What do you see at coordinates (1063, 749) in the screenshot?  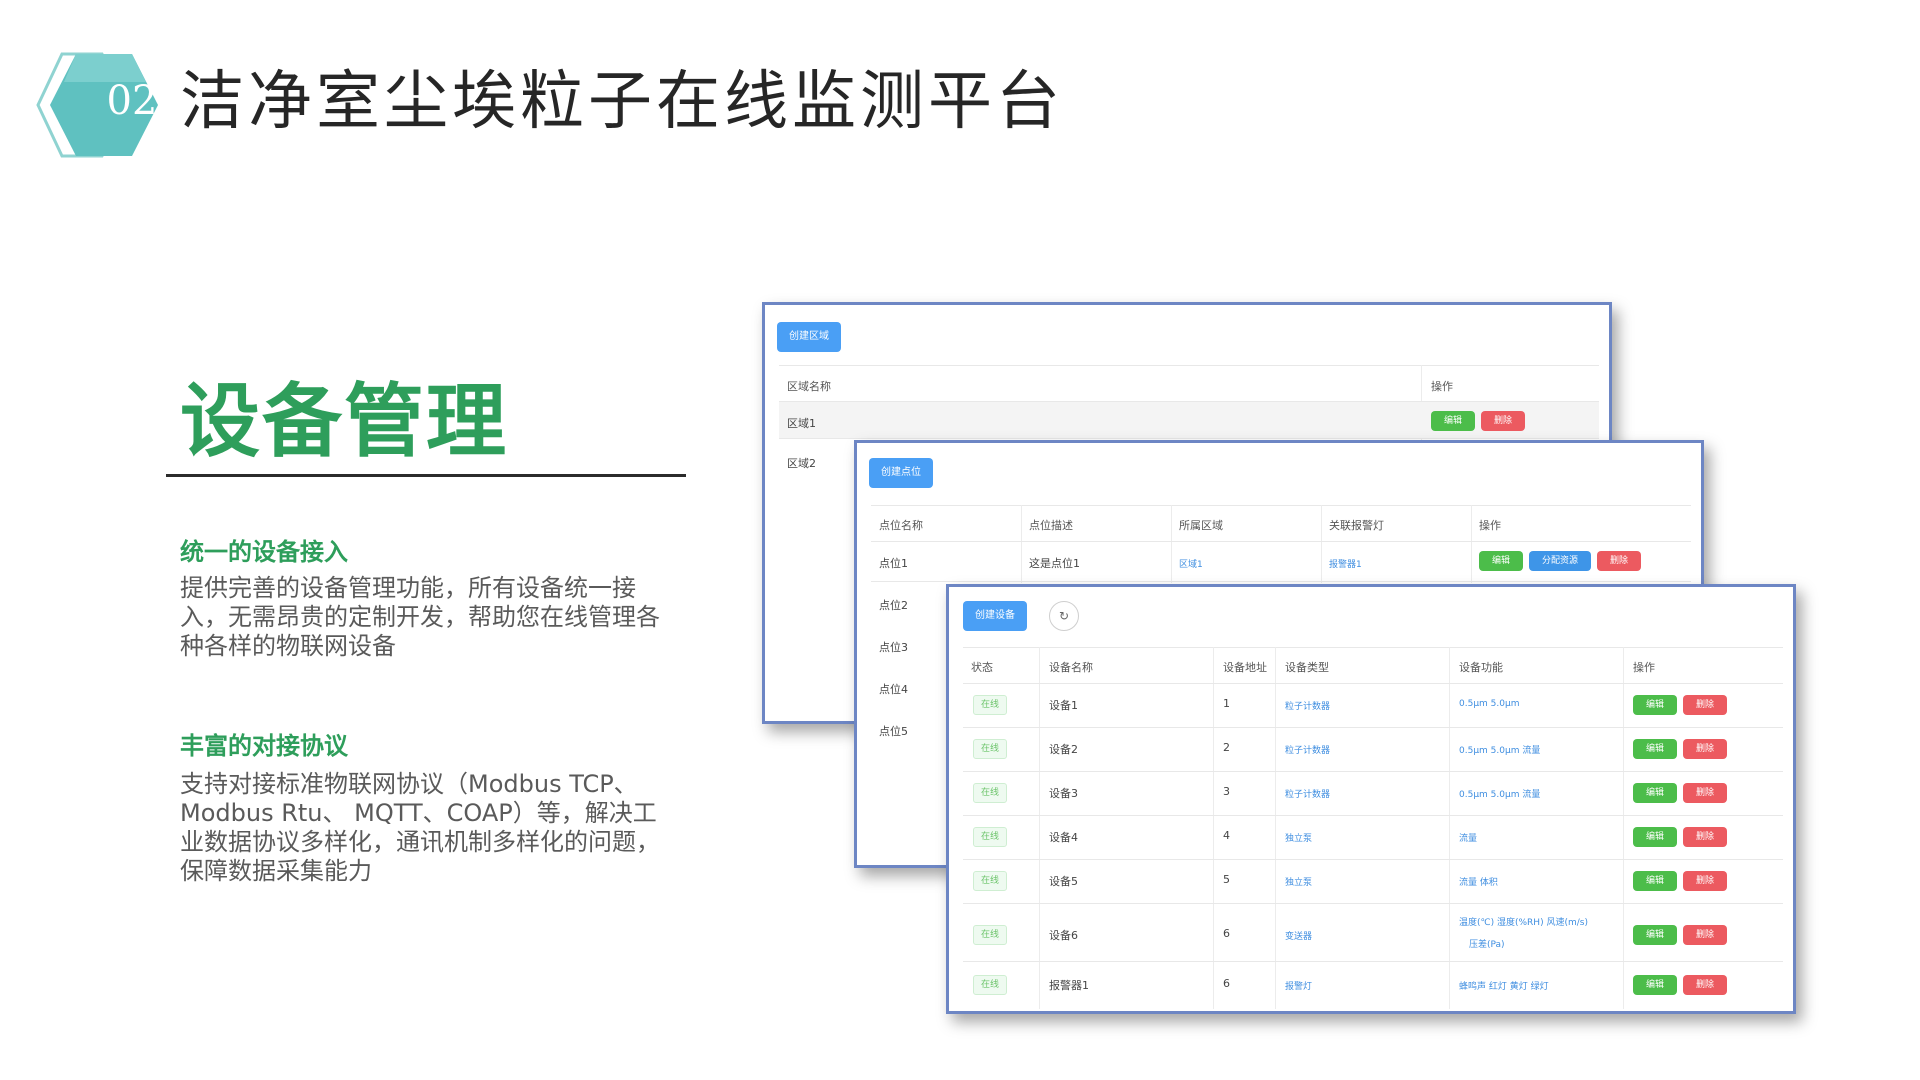 I see `device-row-2-name: 设备2` at bounding box center [1063, 749].